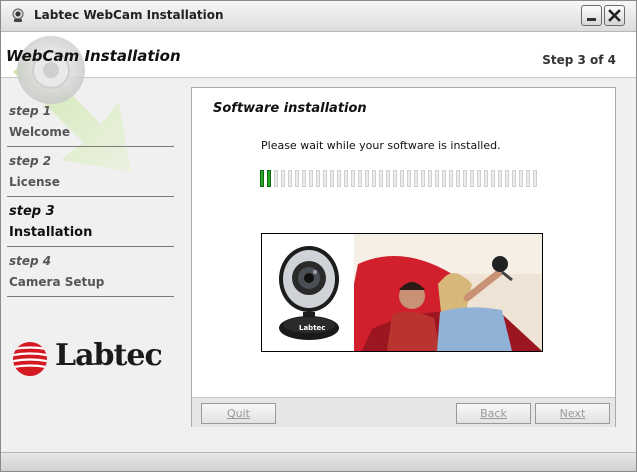 This screenshot has width=637, height=472. I want to click on logo-wordmark: Labtec, so click(109, 355).